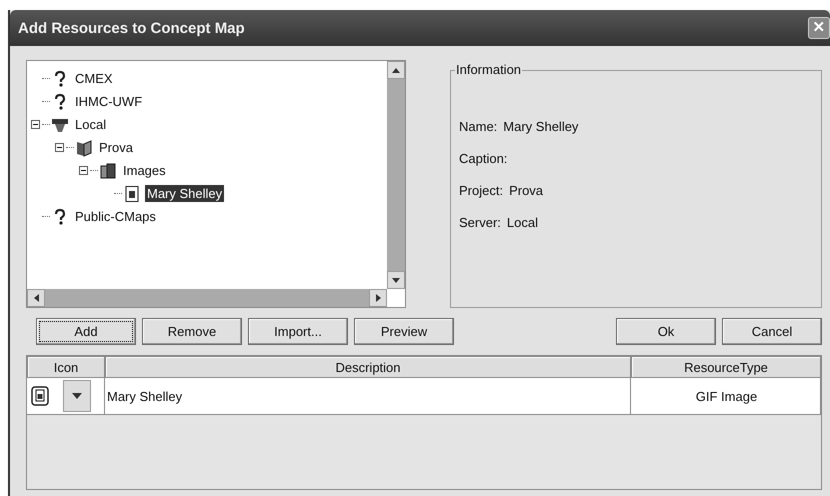 The height and width of the screenshot is (496, 830). I want to click on field-value: Prova, so click(526, 191).